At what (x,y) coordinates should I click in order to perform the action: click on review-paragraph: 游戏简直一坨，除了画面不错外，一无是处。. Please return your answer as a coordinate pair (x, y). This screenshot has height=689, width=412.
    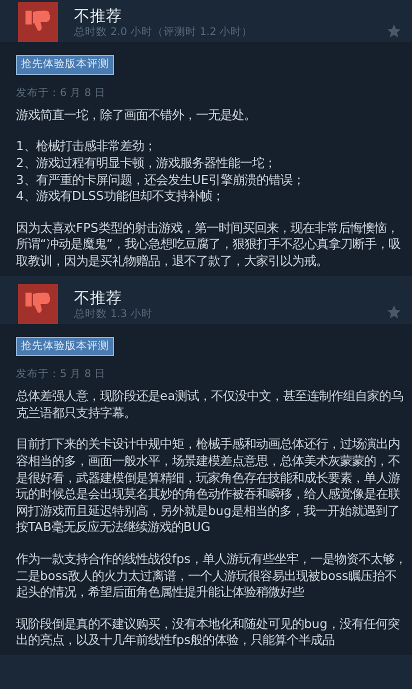
    Looking at the image, I should click on (136, 115).